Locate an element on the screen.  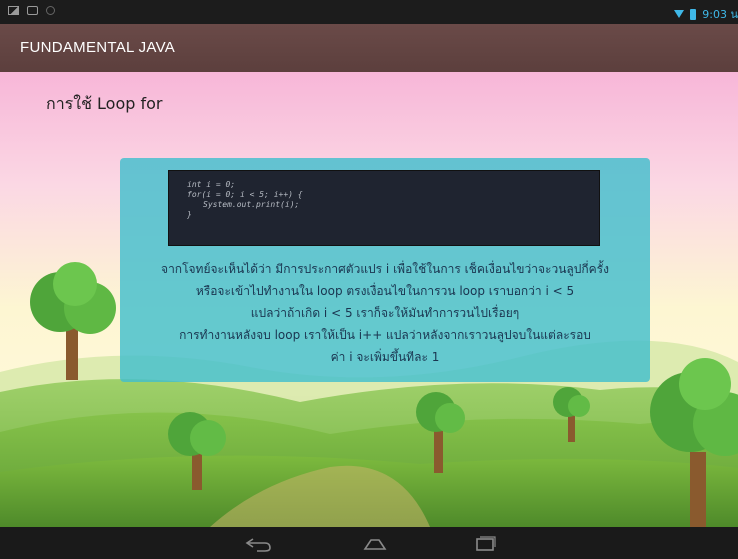
message-icon is located at coordinates (32, 10).